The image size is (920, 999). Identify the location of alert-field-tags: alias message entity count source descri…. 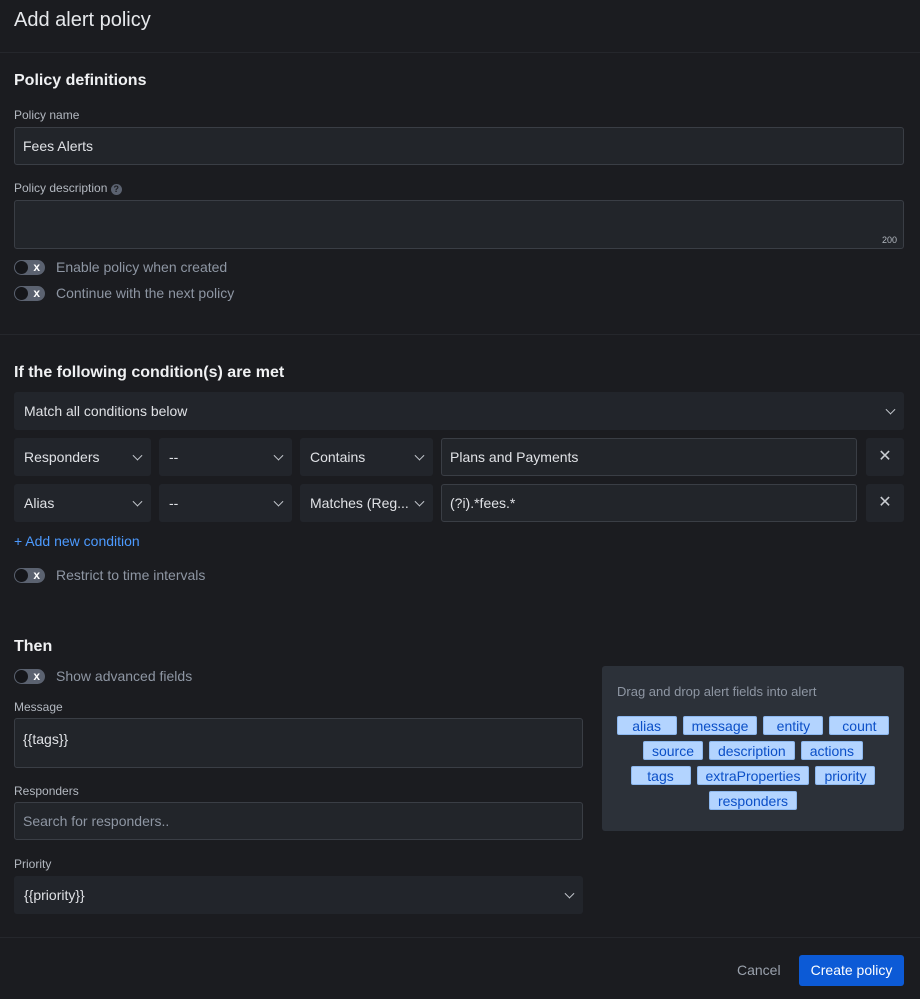
(753, 763).